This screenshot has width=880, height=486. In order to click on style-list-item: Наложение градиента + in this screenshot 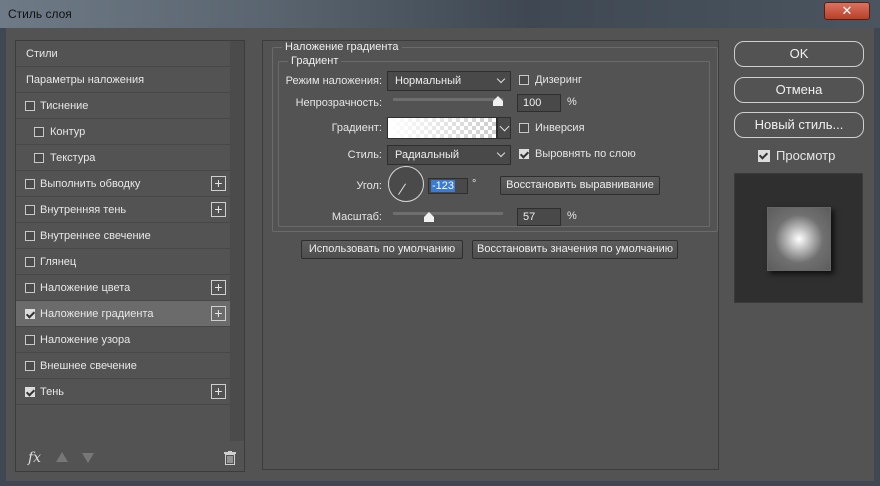, I will do `click(123, 314)`.